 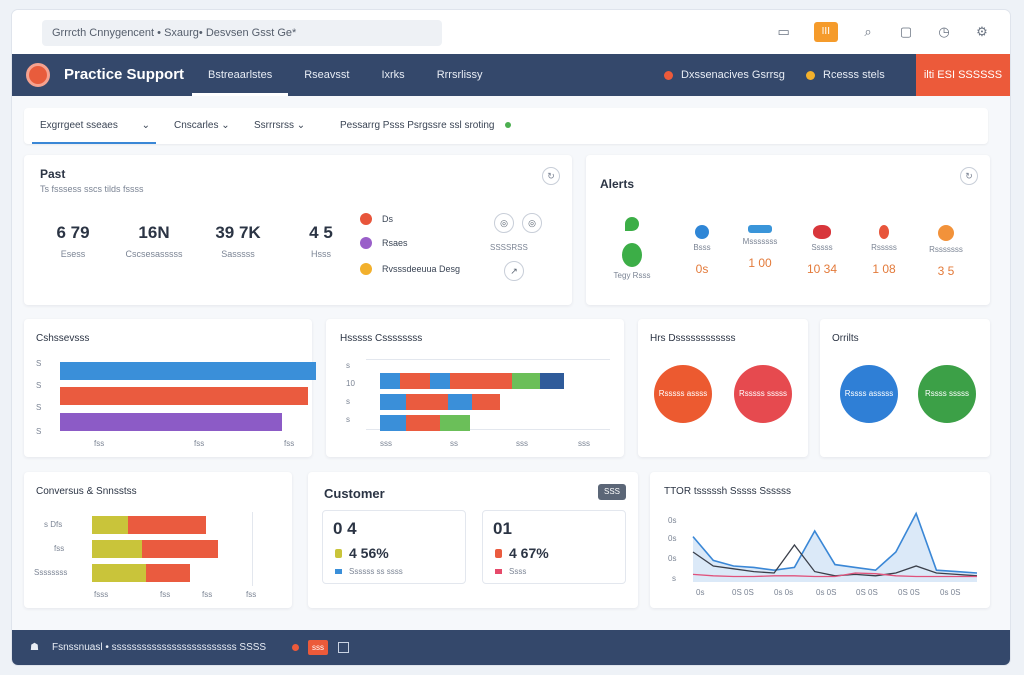 I want to click on kpi-2-label: Cscsesasssss, so click(x=154, y=254).